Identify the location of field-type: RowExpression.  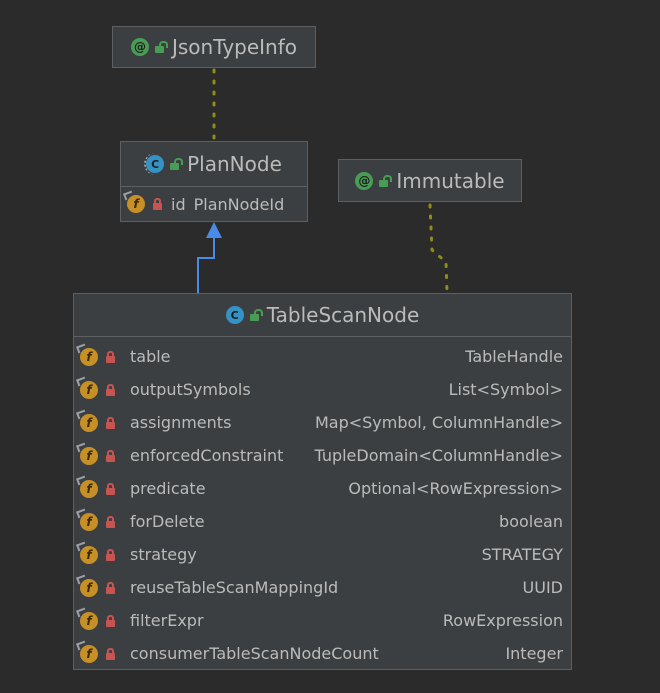
(502, 620).